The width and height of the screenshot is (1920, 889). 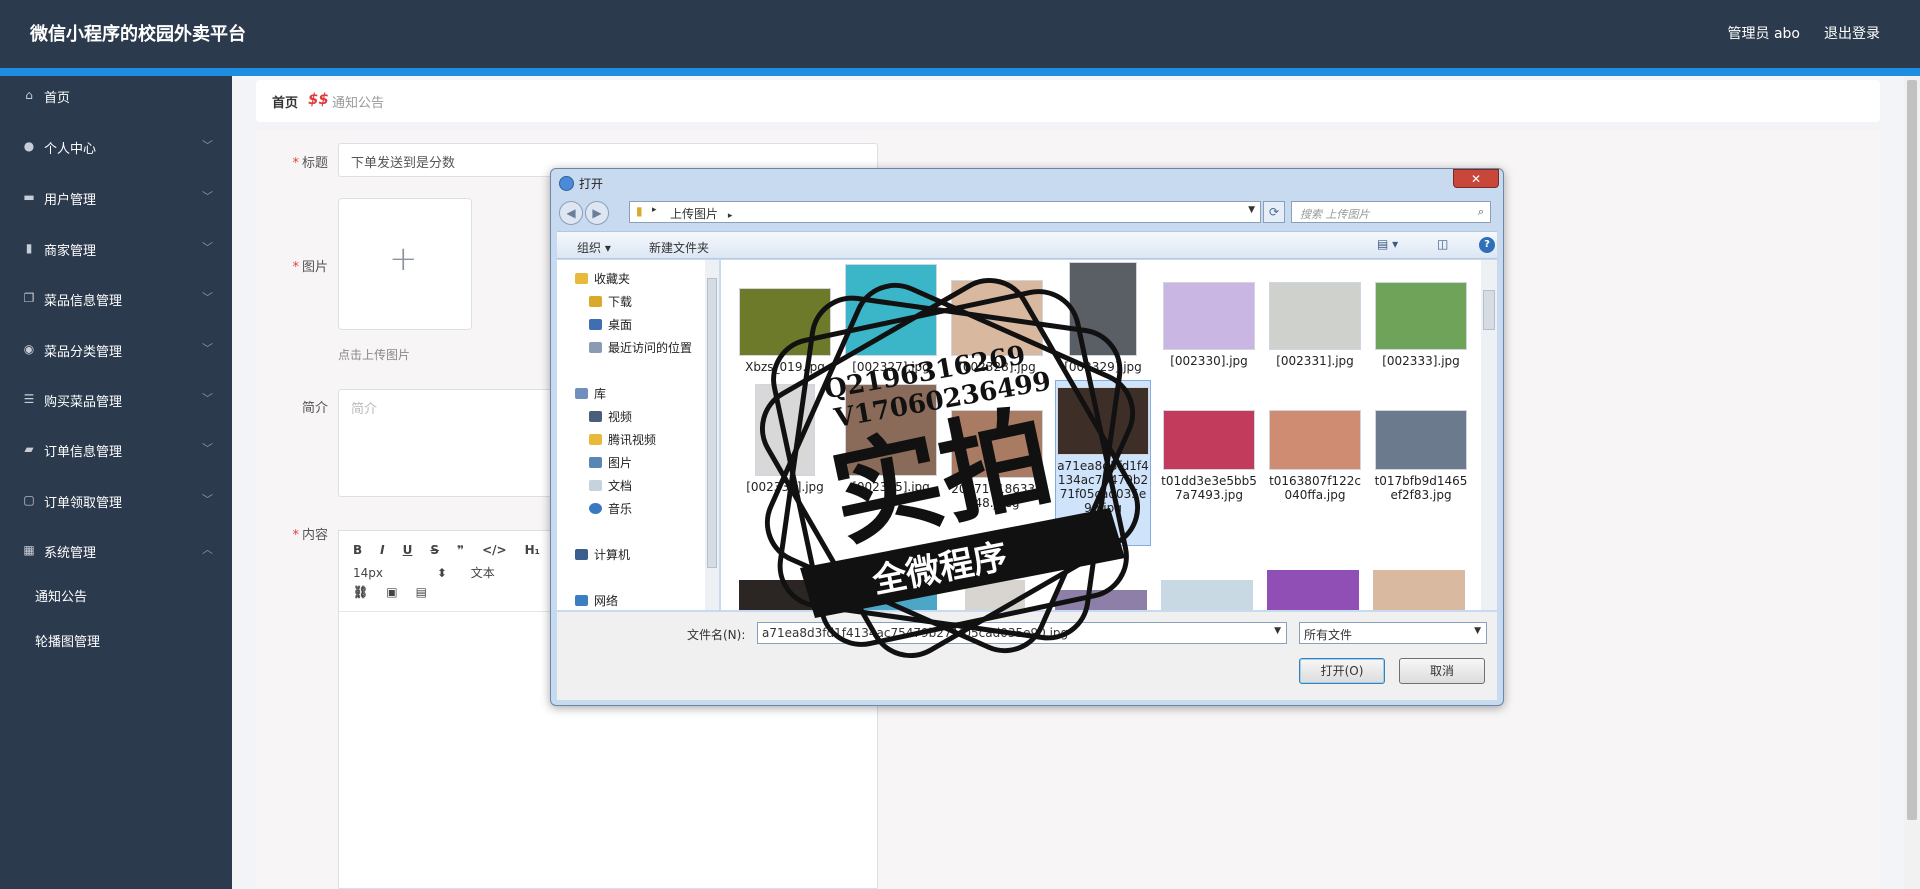 What do you see at coordinates (1421, 456) in the screenshot?
I see `file-item: t017bfb9d1465ef2f83.jpg` at bounding box center [1421, 456].